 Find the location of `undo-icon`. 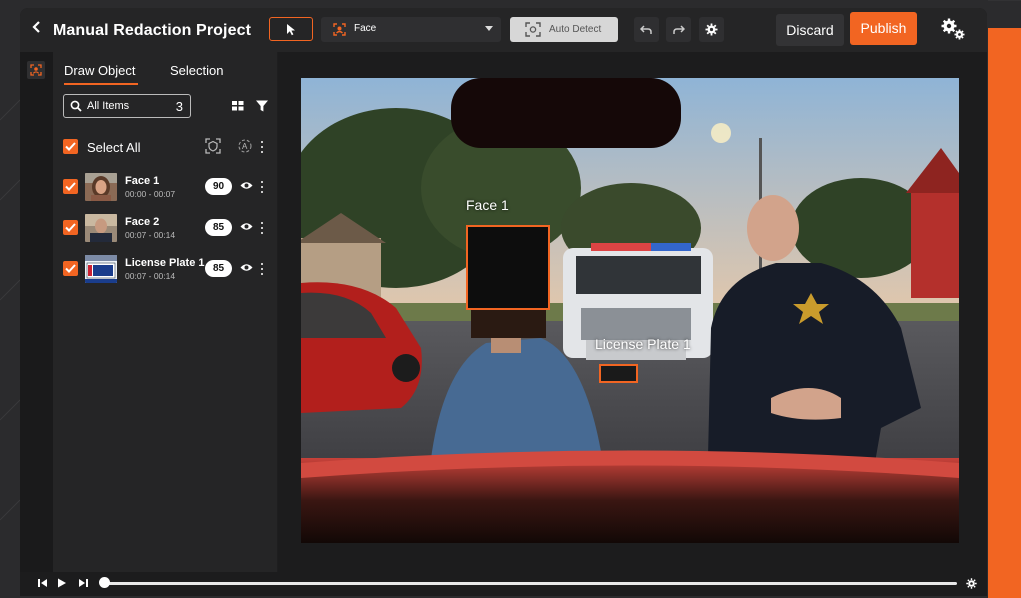

undo-icon is located at coordinates (646, 29).